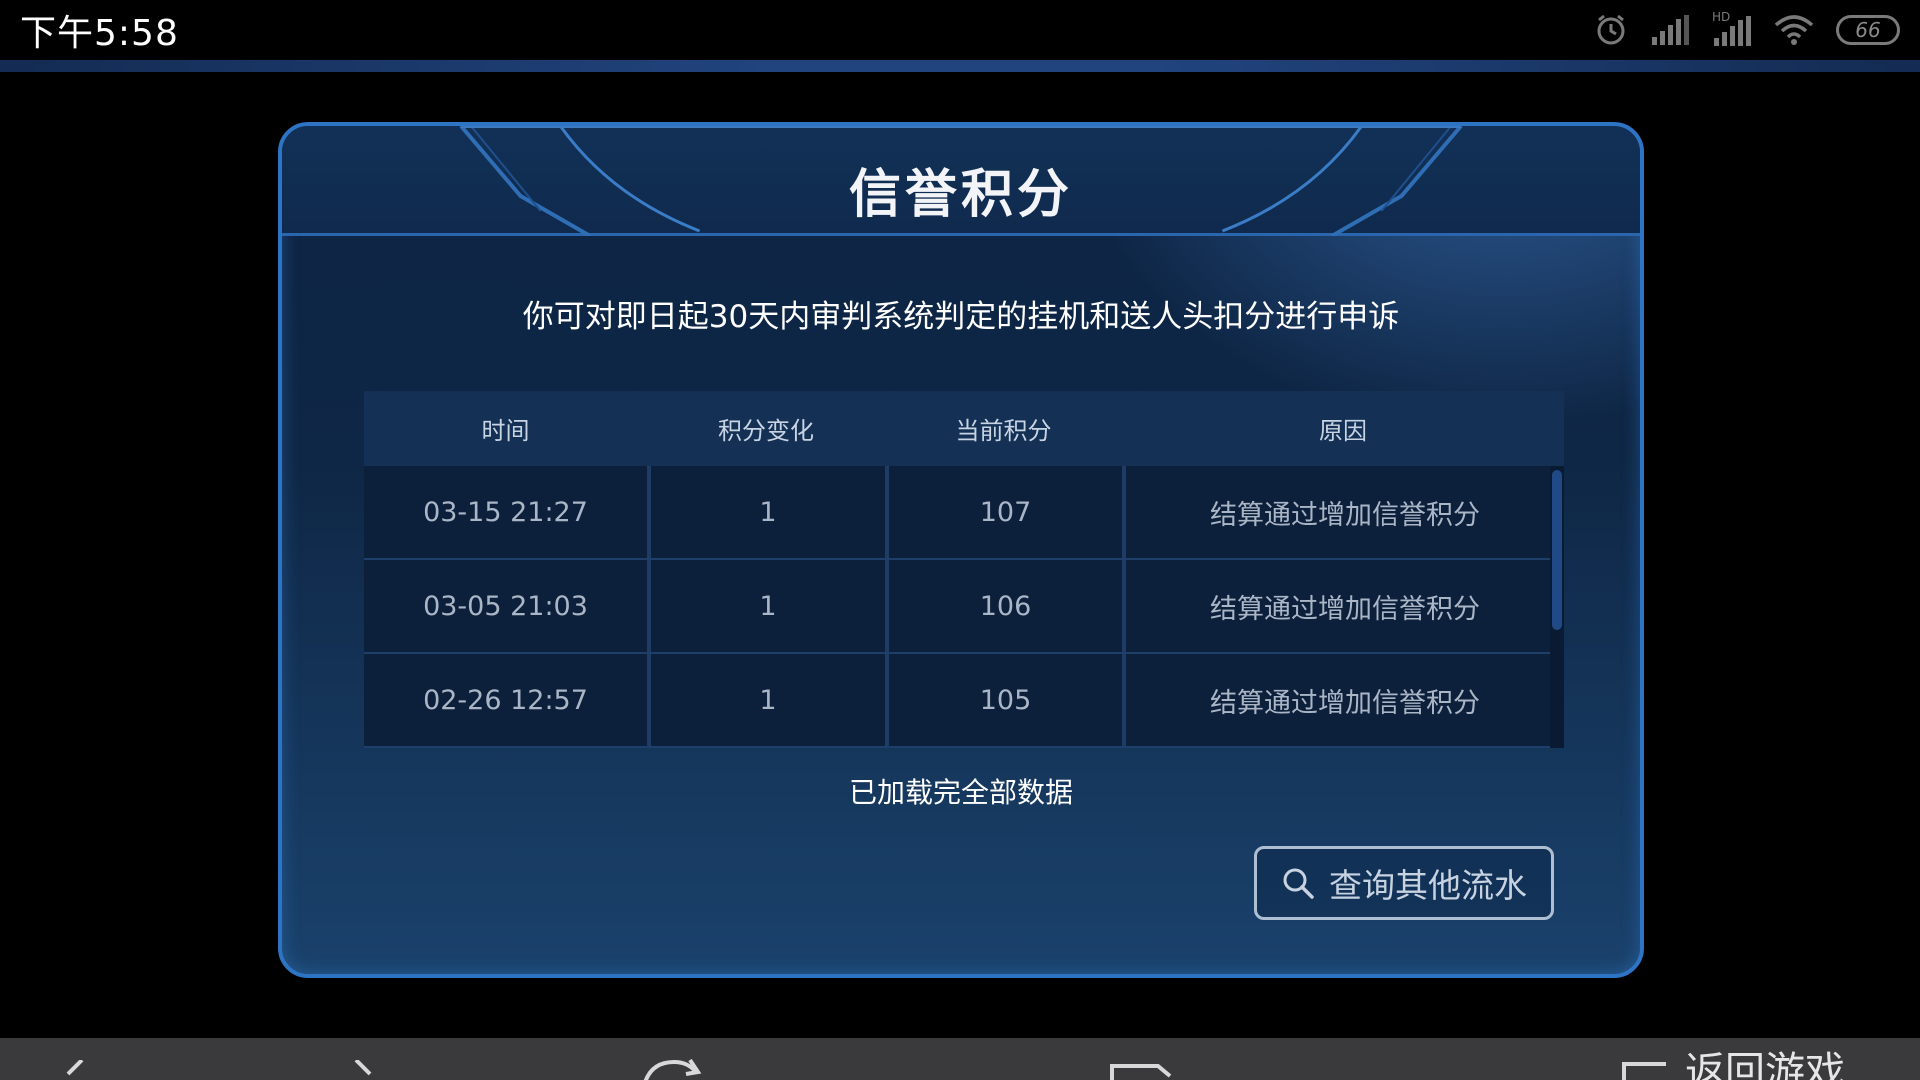 This screenshot has height=1080, width=1920. I want to click on cell-time: 03-05 21:03, so click(505, 606).